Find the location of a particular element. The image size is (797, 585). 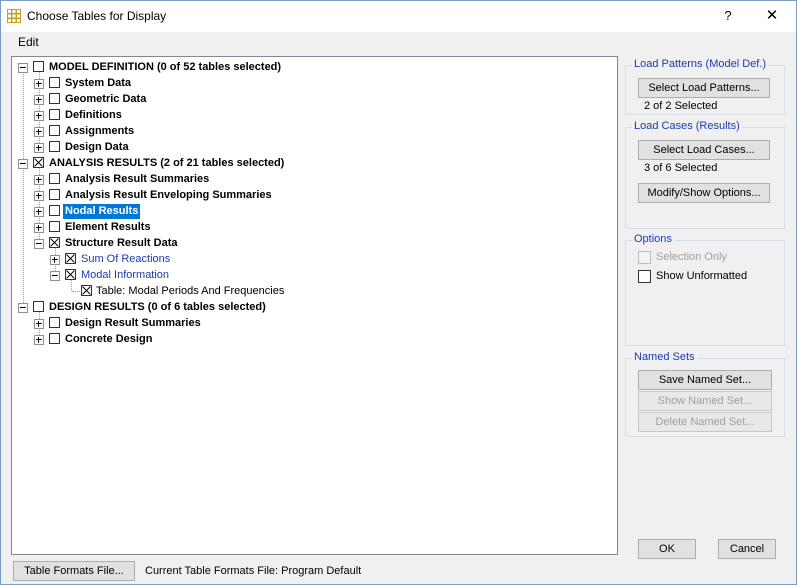

node-label: Modal Information is located at coordinates (125, 275).